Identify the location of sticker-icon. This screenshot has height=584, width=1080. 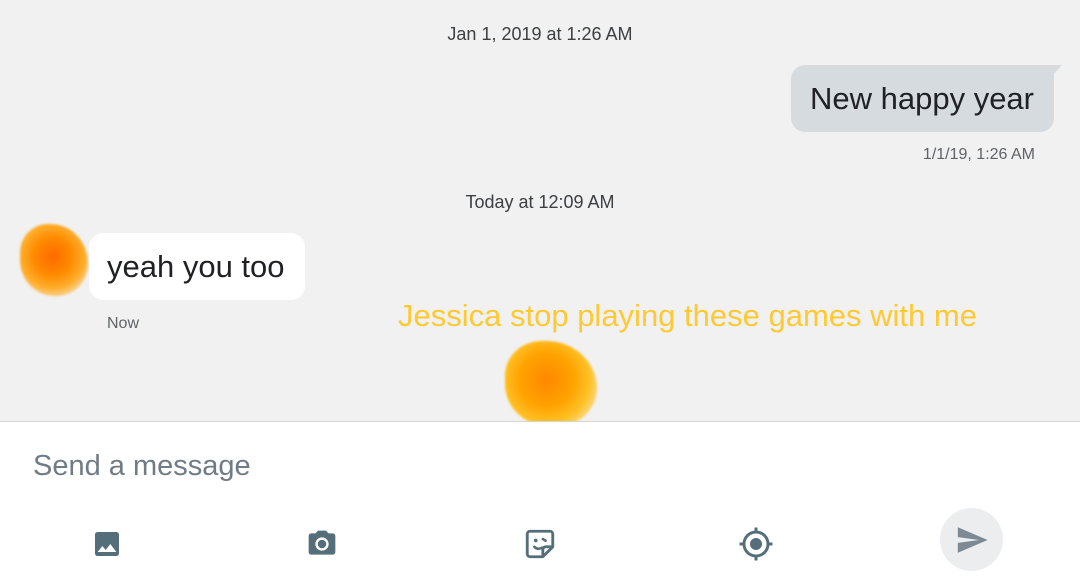
(540, 544).